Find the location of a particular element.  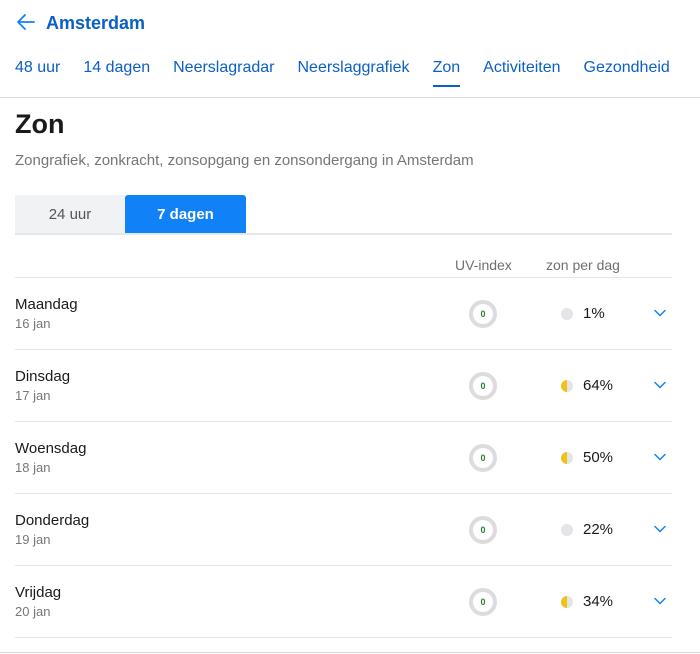

day-name: Vrijdag is located at coordinates (38, 592).